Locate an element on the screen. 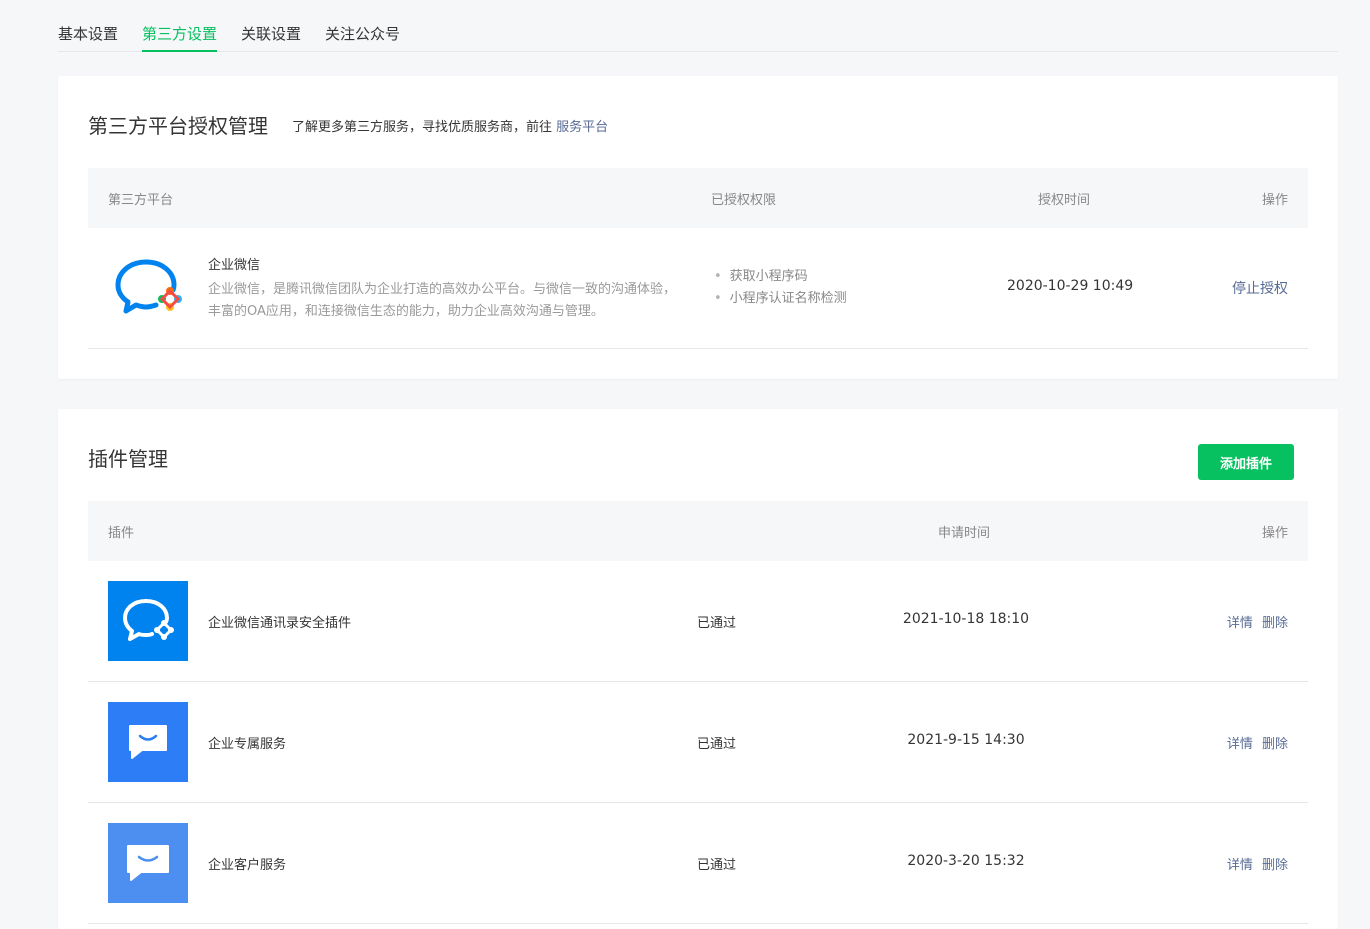  settings-tabs: 基本设置 第三方设置 关联设置 关注公众号 is located at coordinates (698, 35).